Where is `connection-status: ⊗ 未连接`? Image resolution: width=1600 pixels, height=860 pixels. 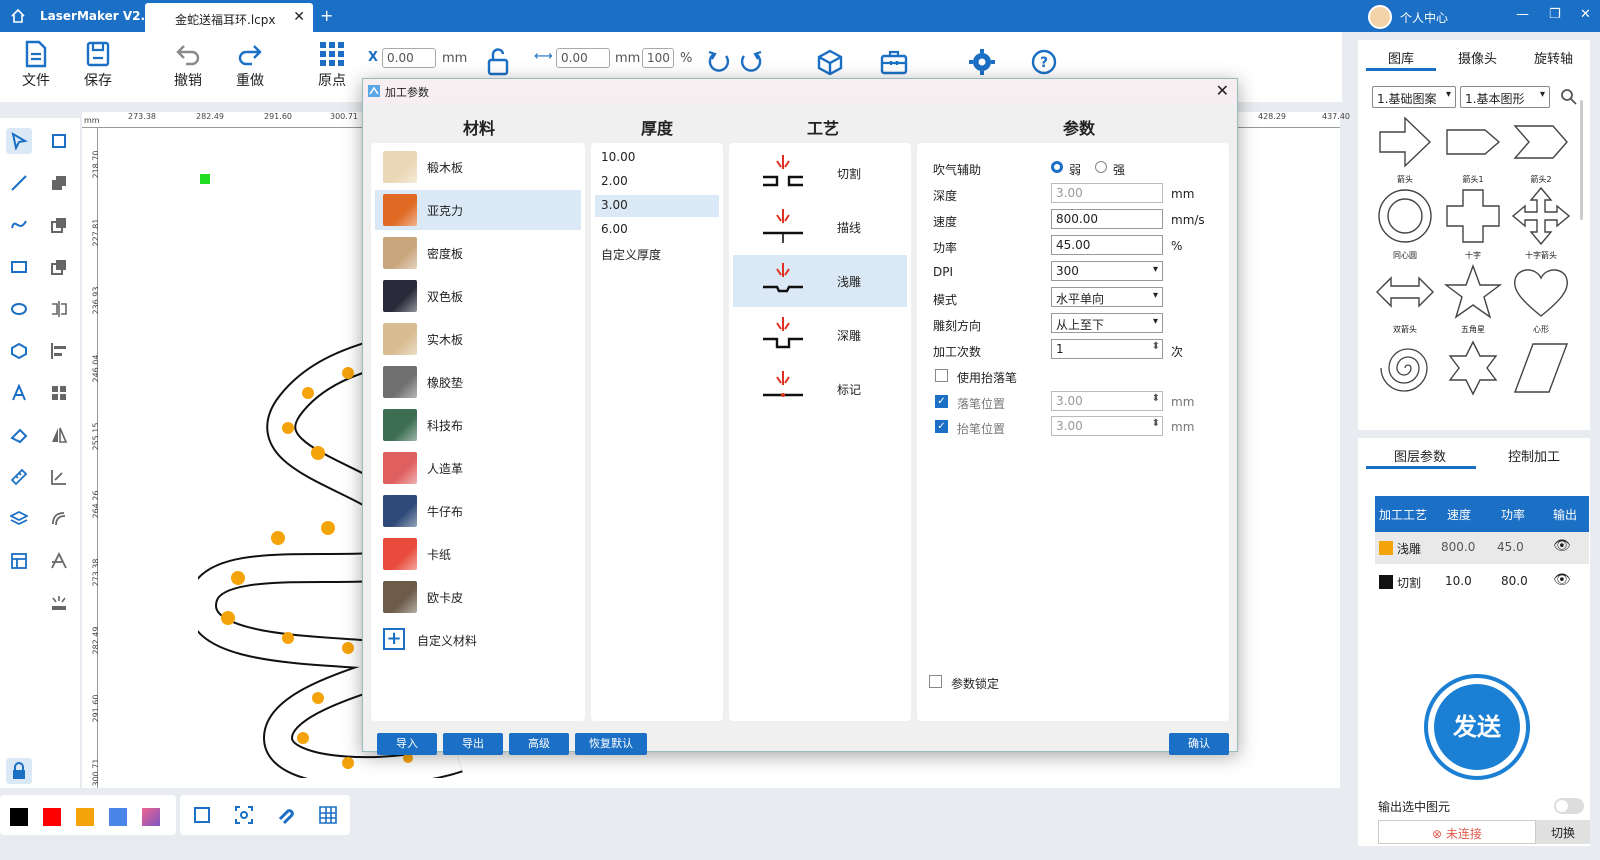 connection-status: ⊗ 未连接 is located at coordinates (1457, 832).